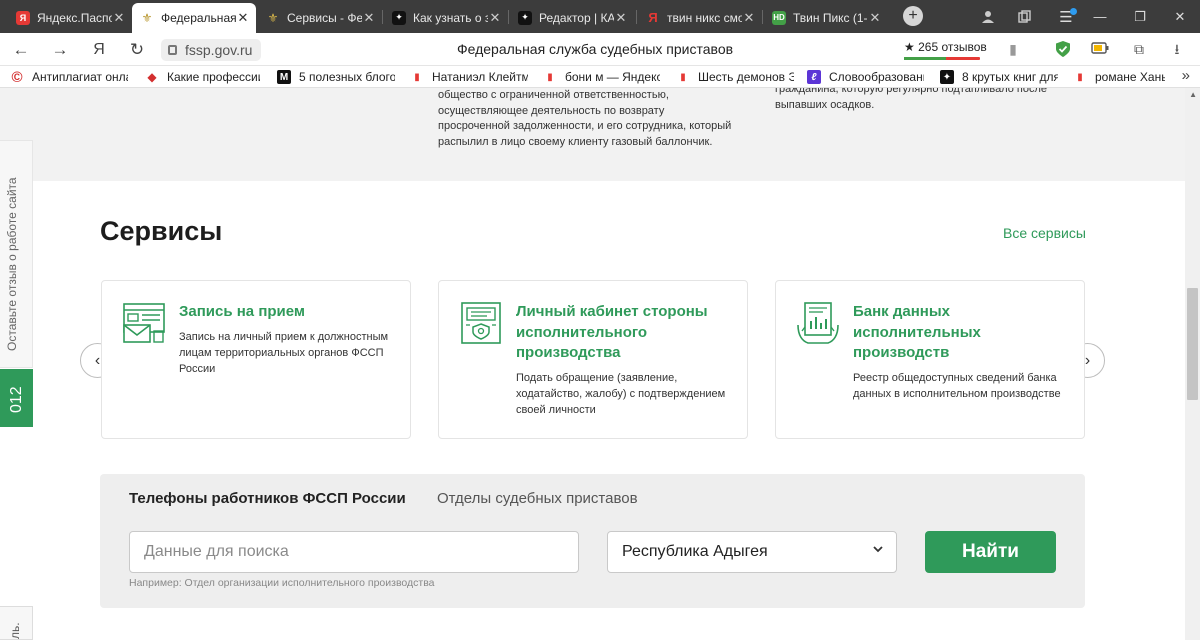 The width and height of the screenshot is (1200, 640). I want to click on lock-icon, so click(172, 50).